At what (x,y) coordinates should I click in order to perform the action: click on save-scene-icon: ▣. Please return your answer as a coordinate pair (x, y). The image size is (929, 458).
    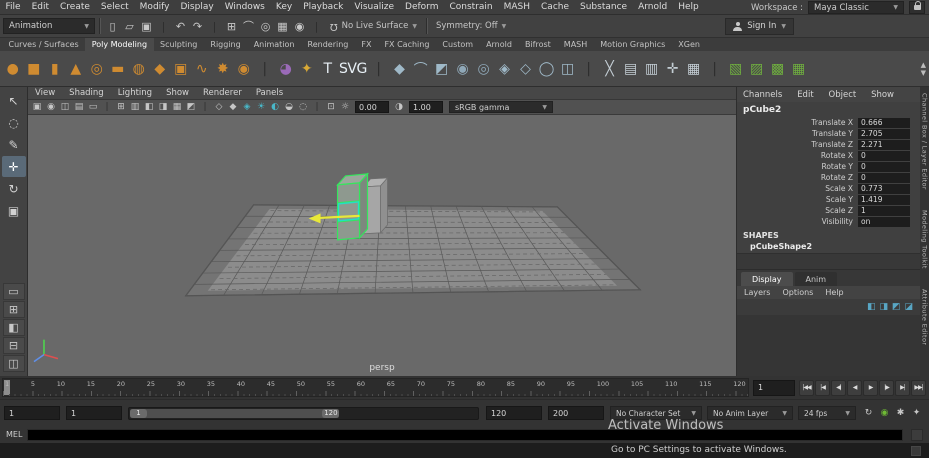
    Looking at the image, I should click on (146, 26).